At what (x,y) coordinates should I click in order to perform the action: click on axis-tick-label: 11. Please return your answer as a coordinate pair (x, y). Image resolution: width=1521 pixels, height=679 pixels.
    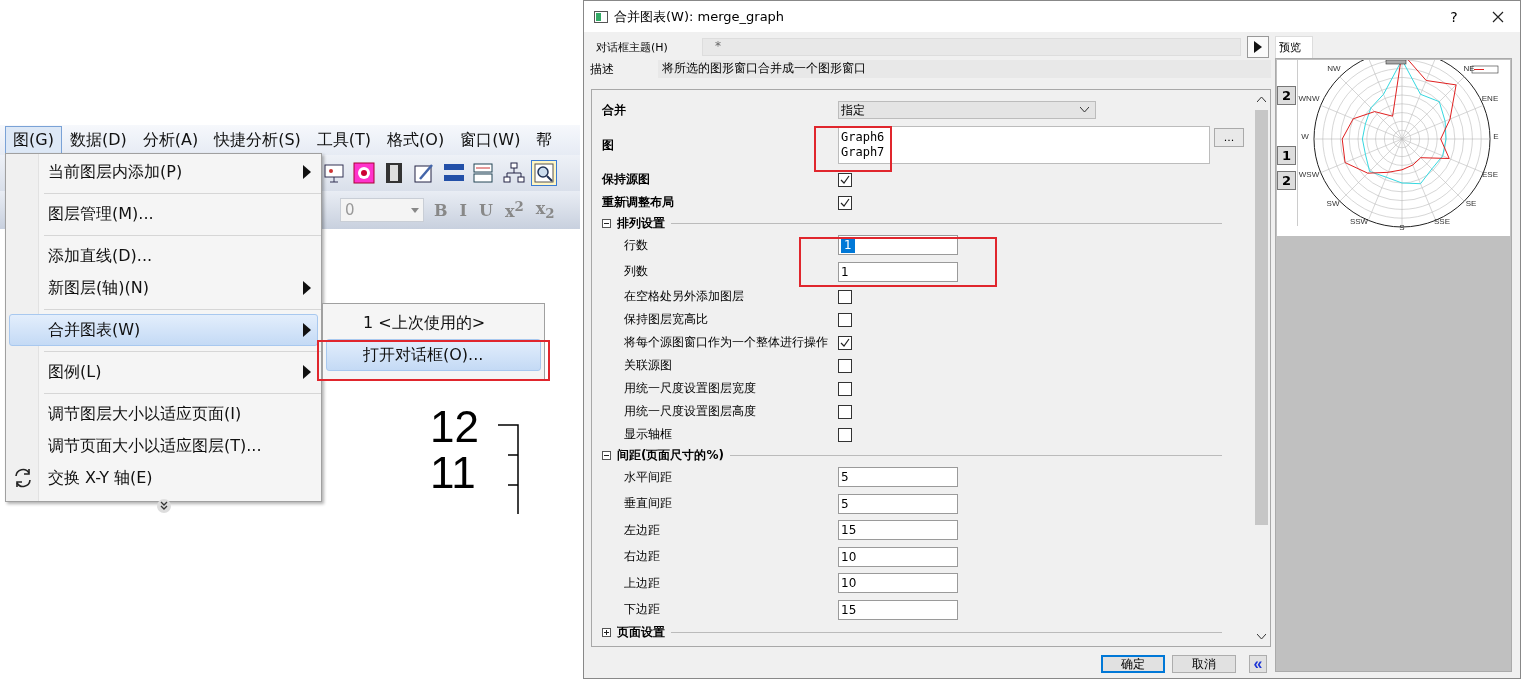
    Looking at the image, I should click on (453, 473).